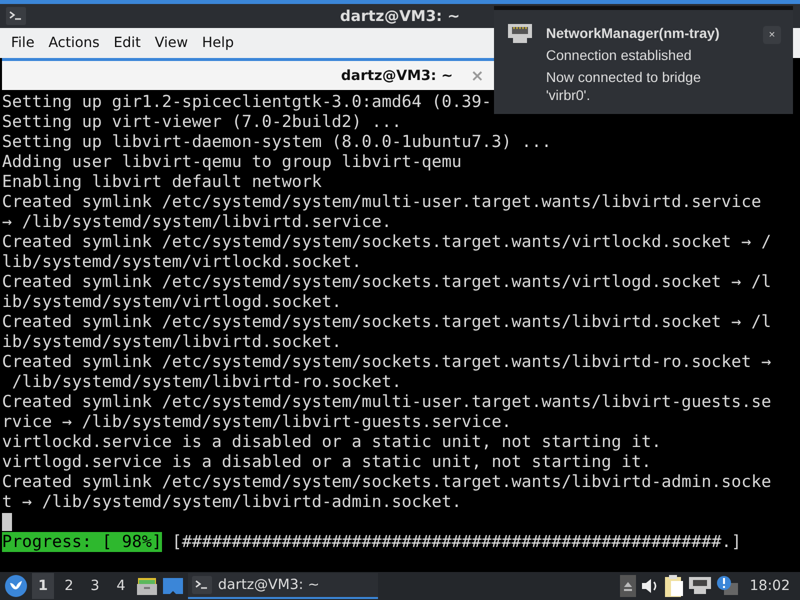  Describe the element at coordinates (173, 586) in the screenshot. I see `desktop-icon` at that location.